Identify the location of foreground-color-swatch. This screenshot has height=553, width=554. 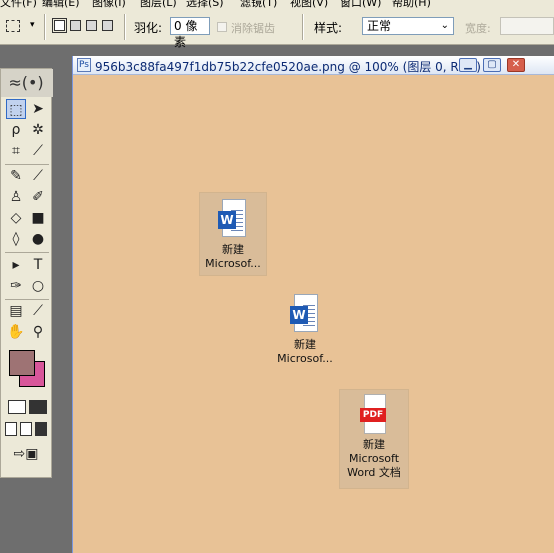
(22, 363).